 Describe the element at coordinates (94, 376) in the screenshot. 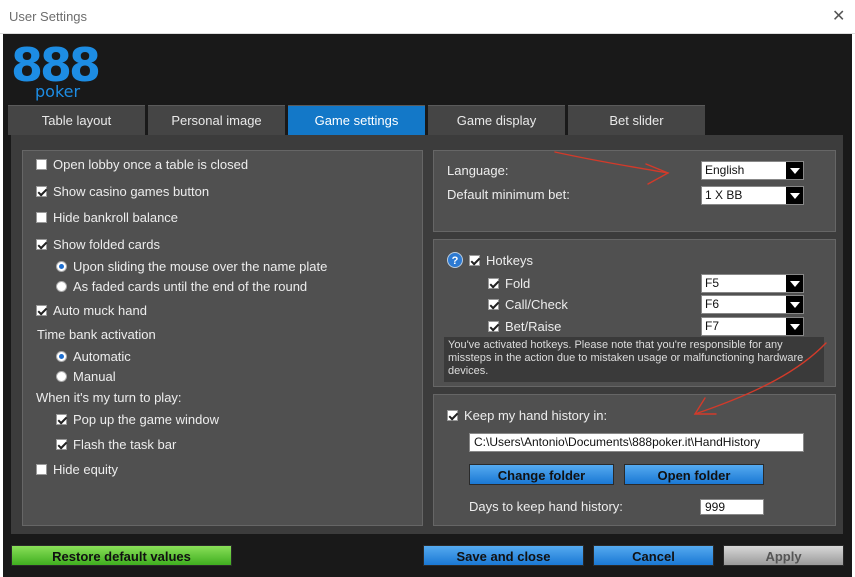

I see `time-bank-manual-label: Manual` at that location.